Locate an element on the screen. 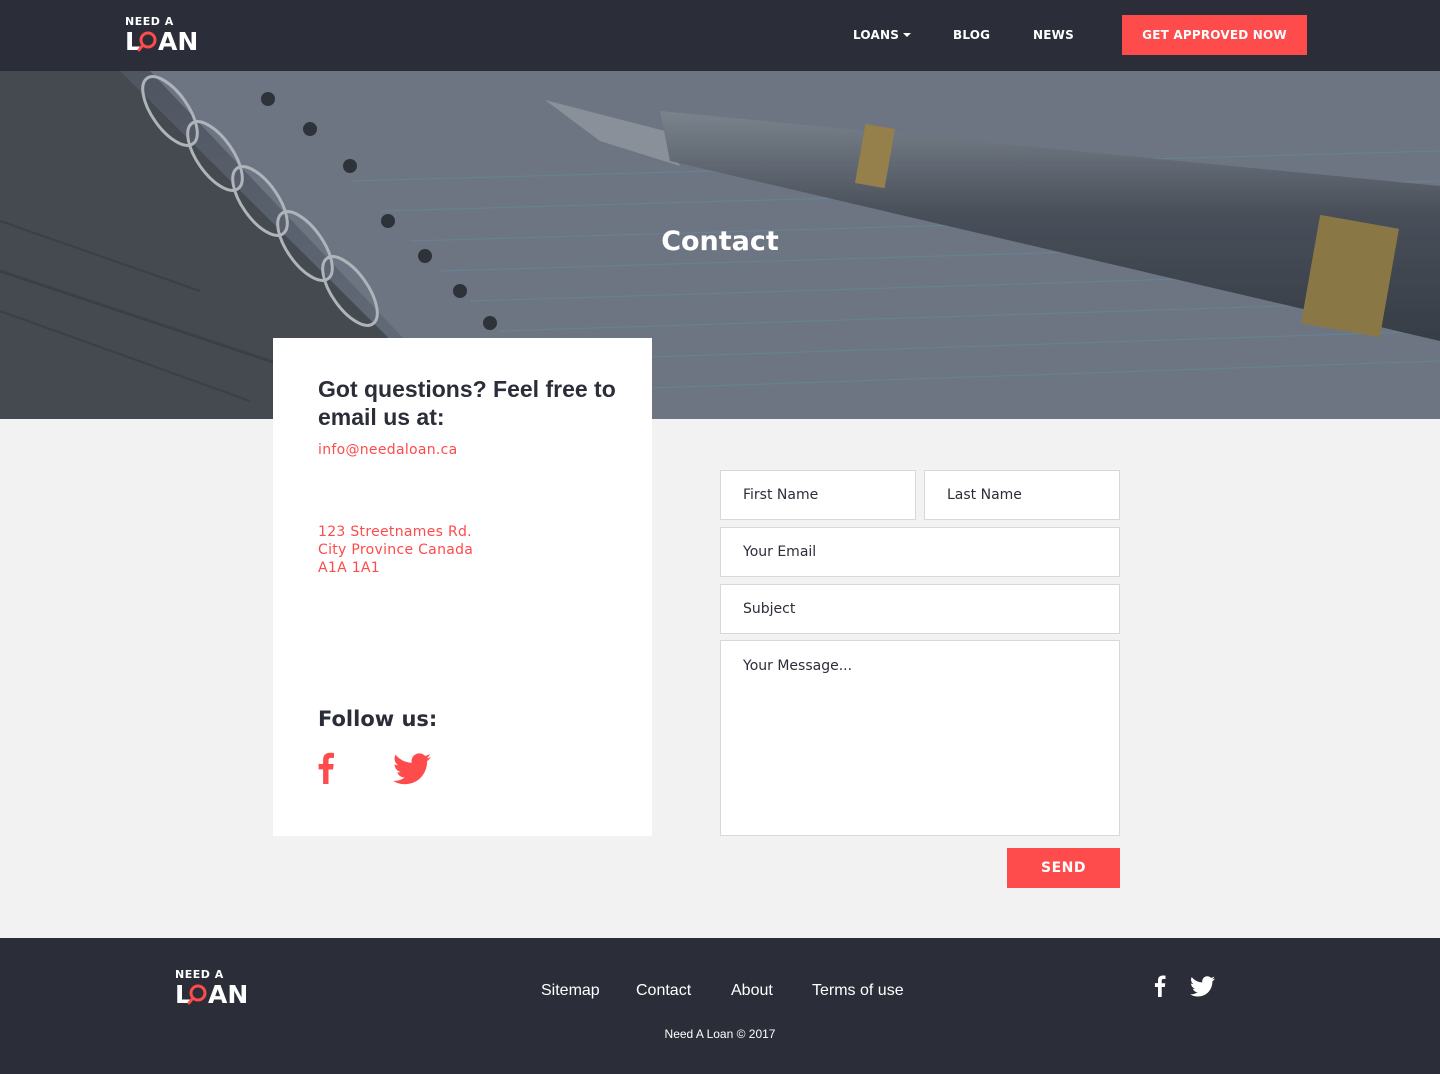  footer-link-terms: Terms of use is located at coordinates (858, 991).